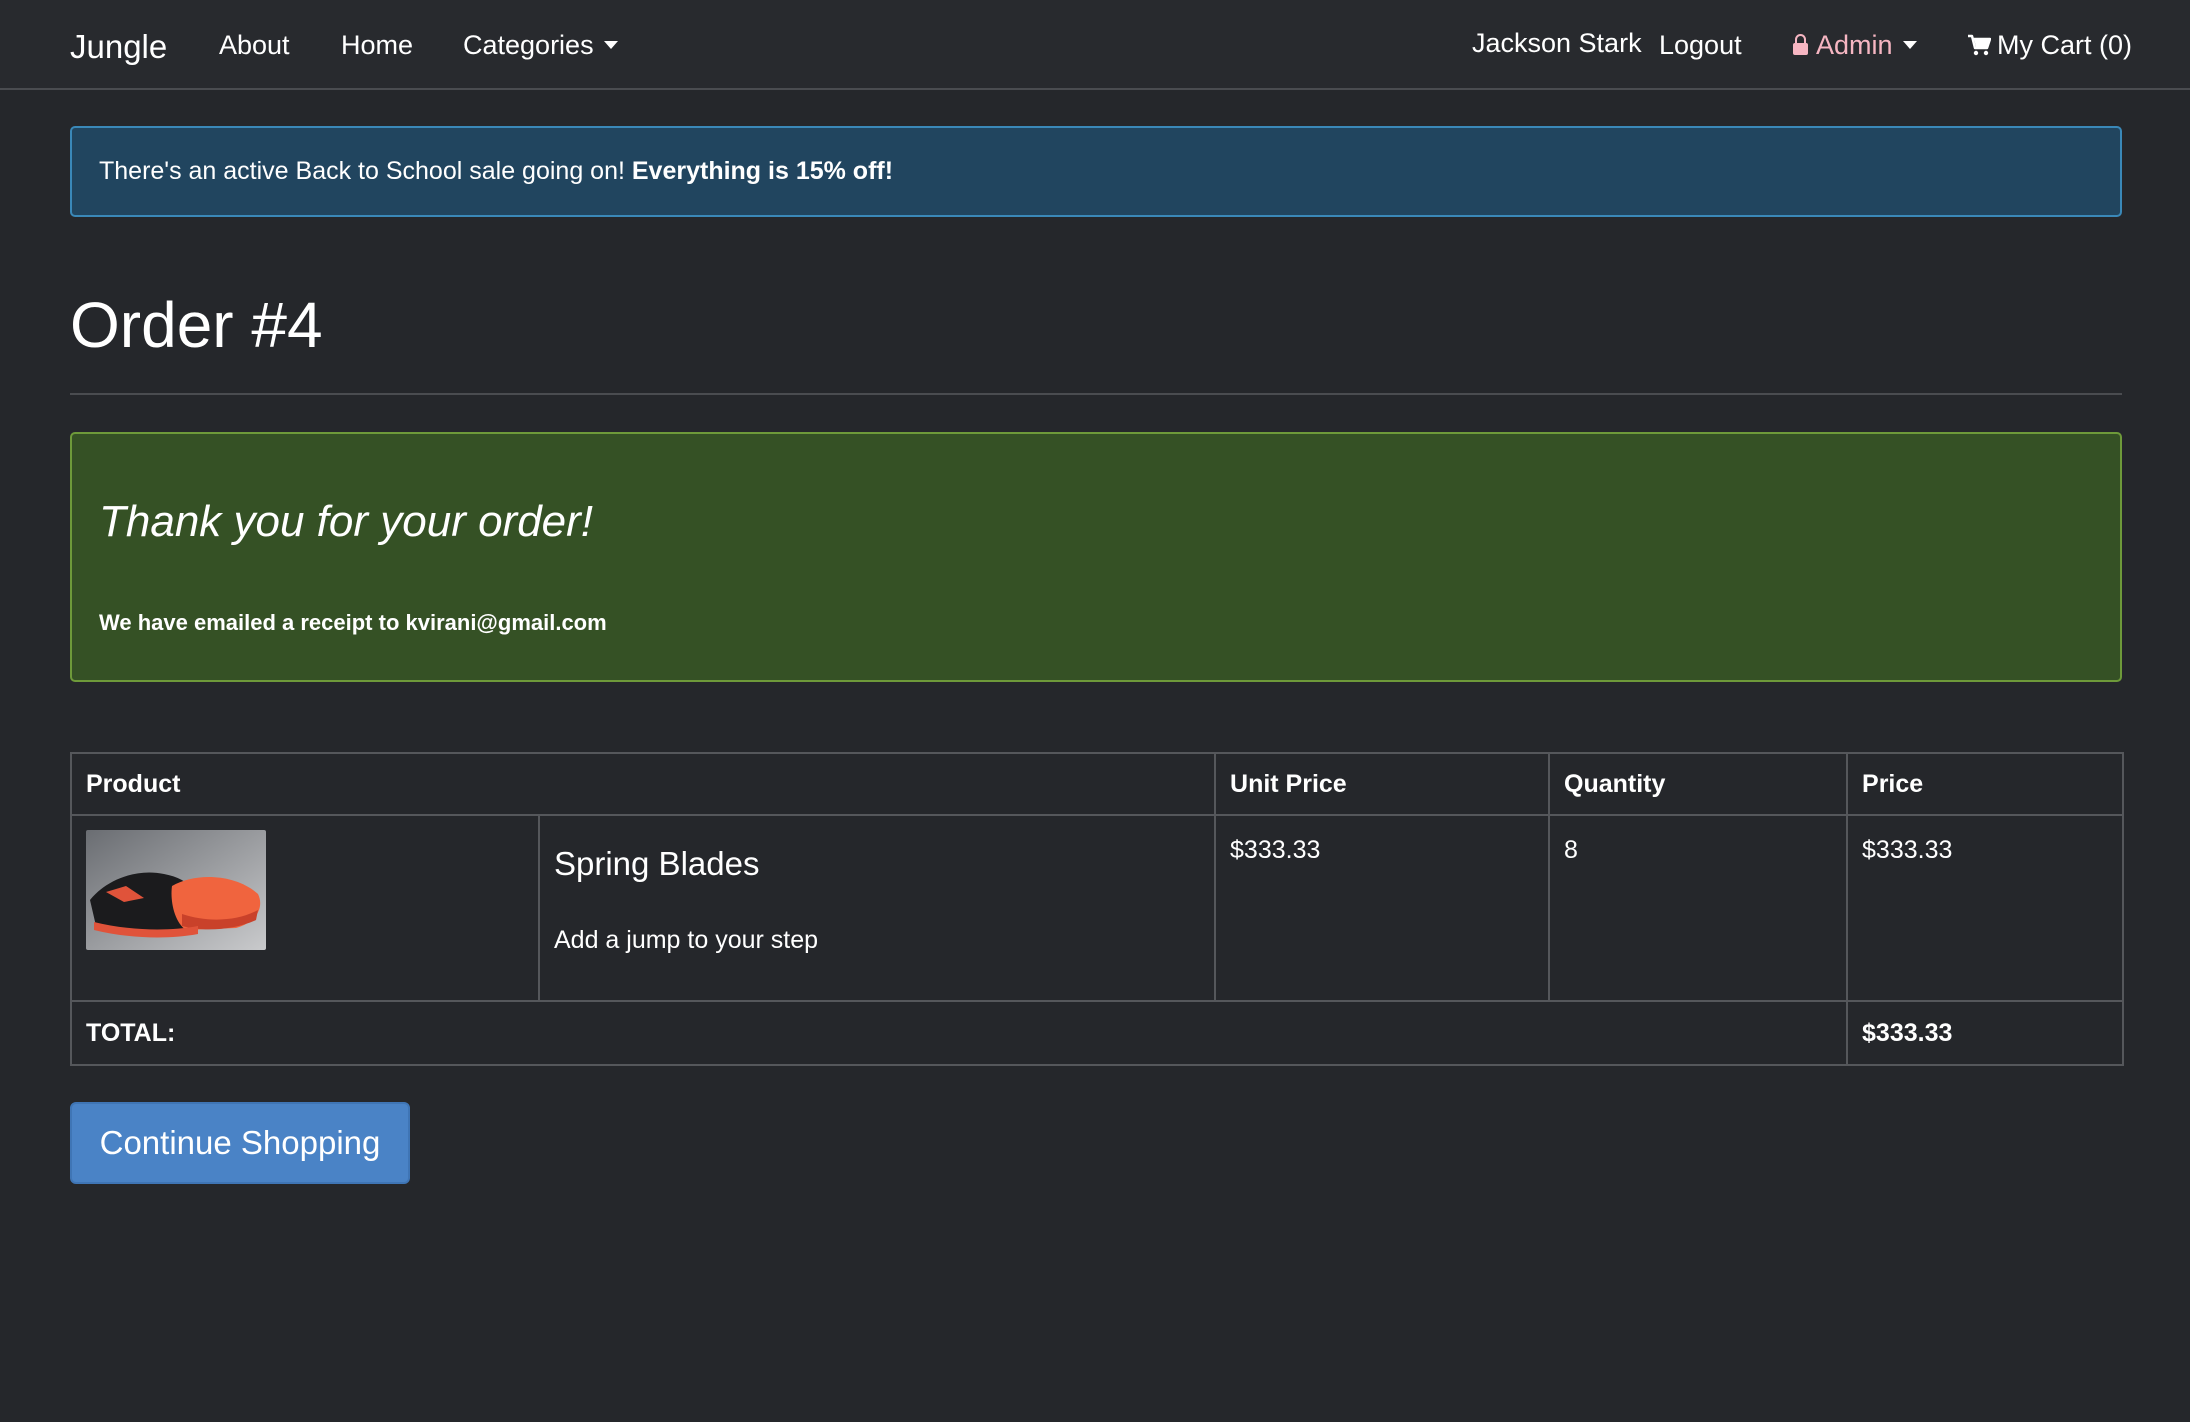  What do you see at coordinates (1698, 908) in the screenshot?
I see `quantity-cell: 8` at bounding box center [1698, 908].